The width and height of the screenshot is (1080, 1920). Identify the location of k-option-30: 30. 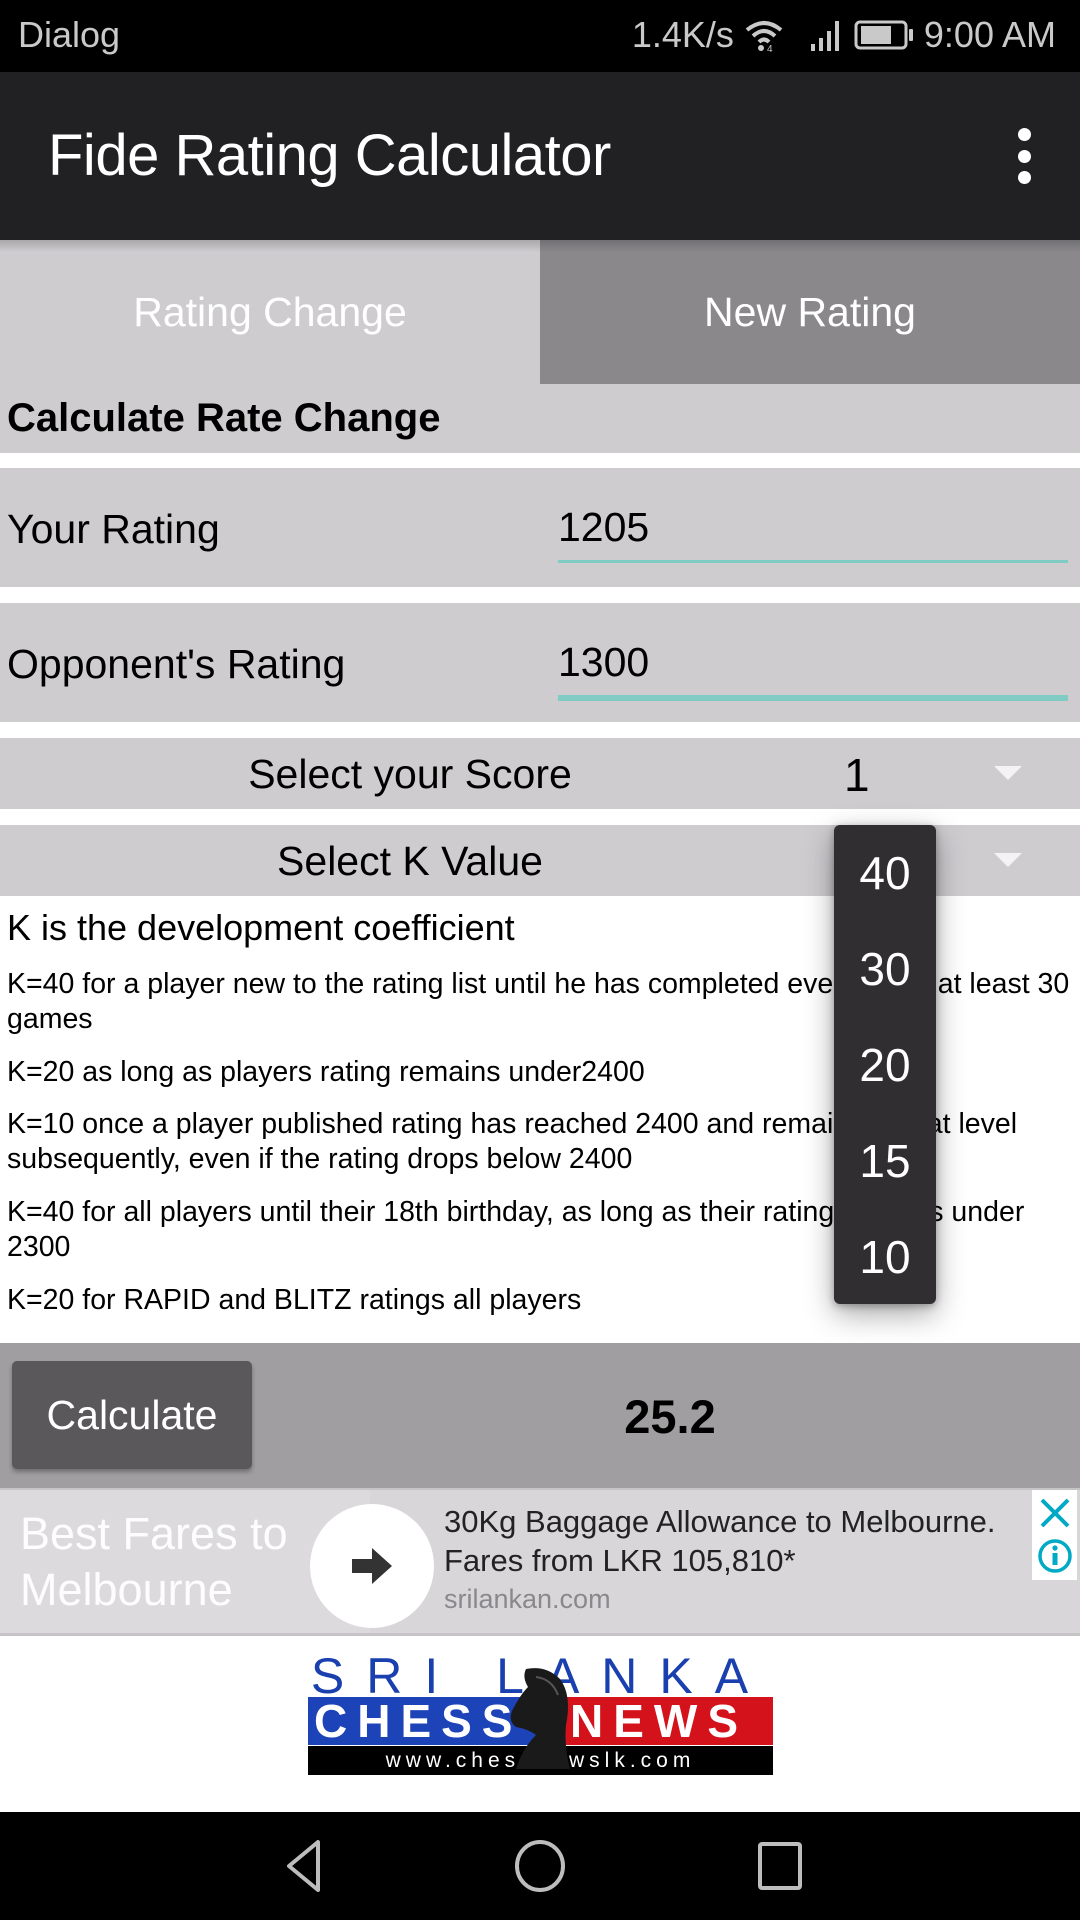
(885, 969).